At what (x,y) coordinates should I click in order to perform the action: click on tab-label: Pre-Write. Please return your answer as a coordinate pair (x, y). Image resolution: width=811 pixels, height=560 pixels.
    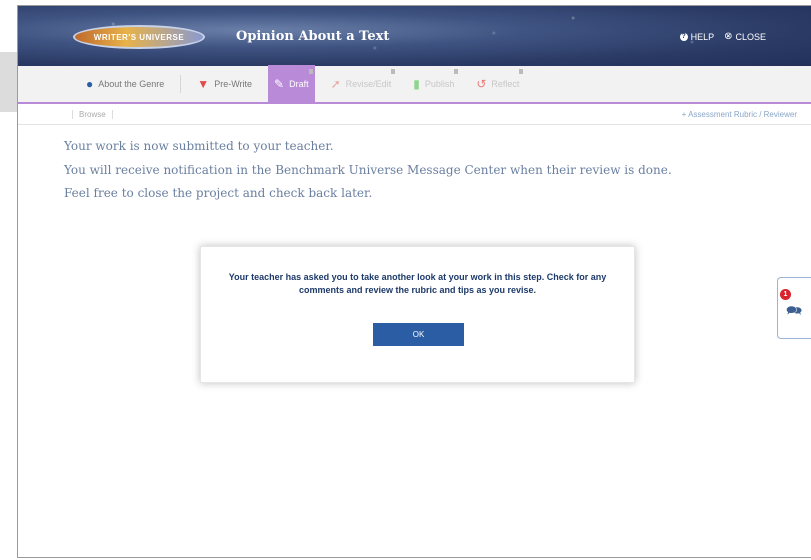
    Looking at the image, I should click on (233, 84).